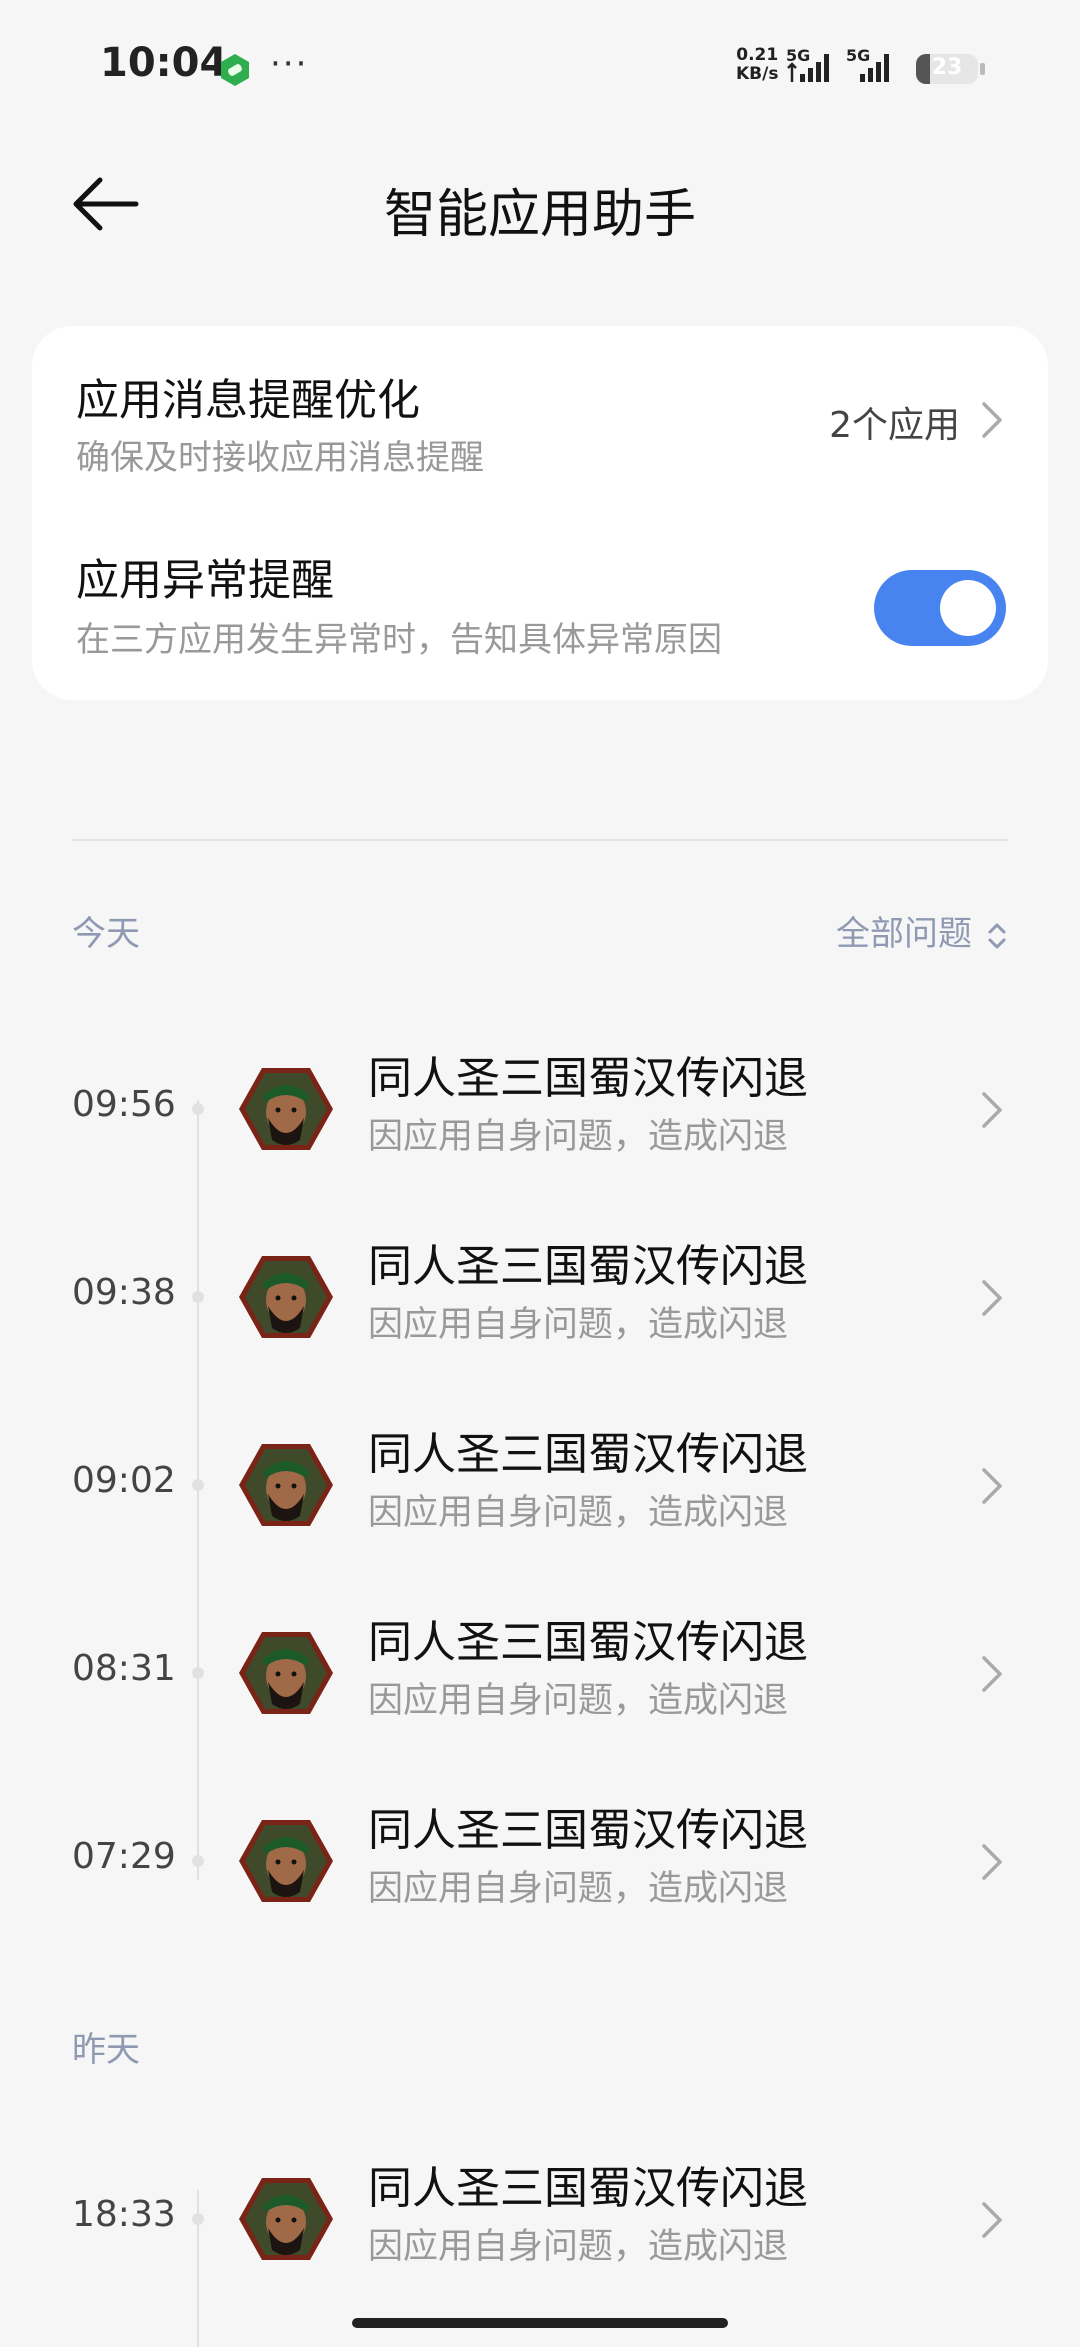 This screenshot has height=2347, width=1080. I want to click on notify-optimization-row: 应用消息提醒优化 确保及时接收应用消息提醒 2个应用, so click(540, 421).